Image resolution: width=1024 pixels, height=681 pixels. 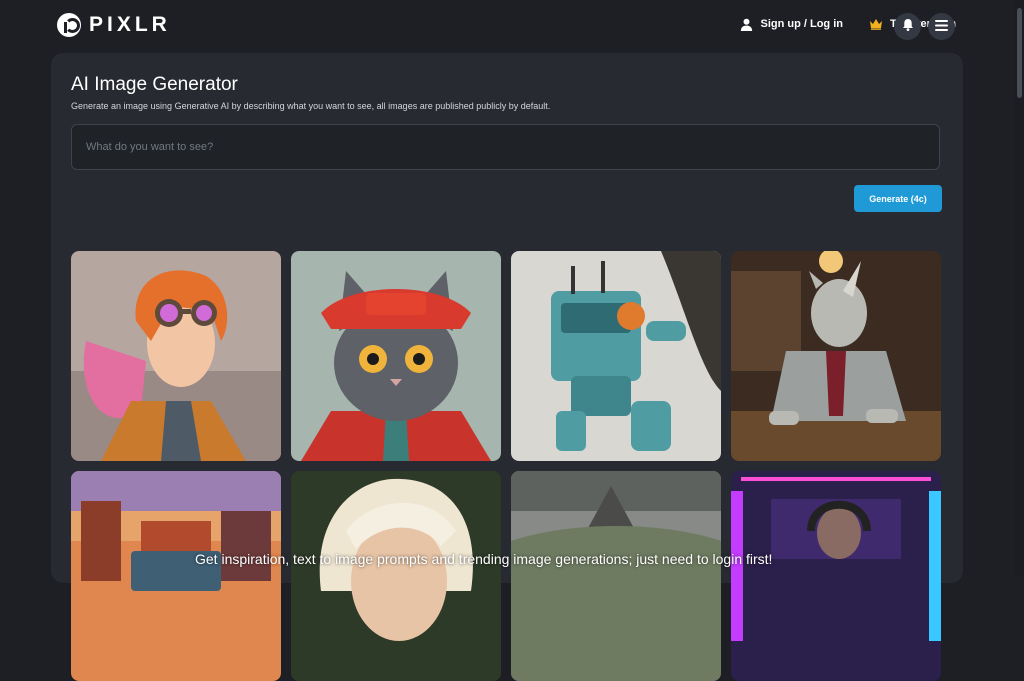 What do you see at coordinates (154, 84) in the screenshot?
I see `page-title: AI Image Generator` at bounding box center [154, 84].